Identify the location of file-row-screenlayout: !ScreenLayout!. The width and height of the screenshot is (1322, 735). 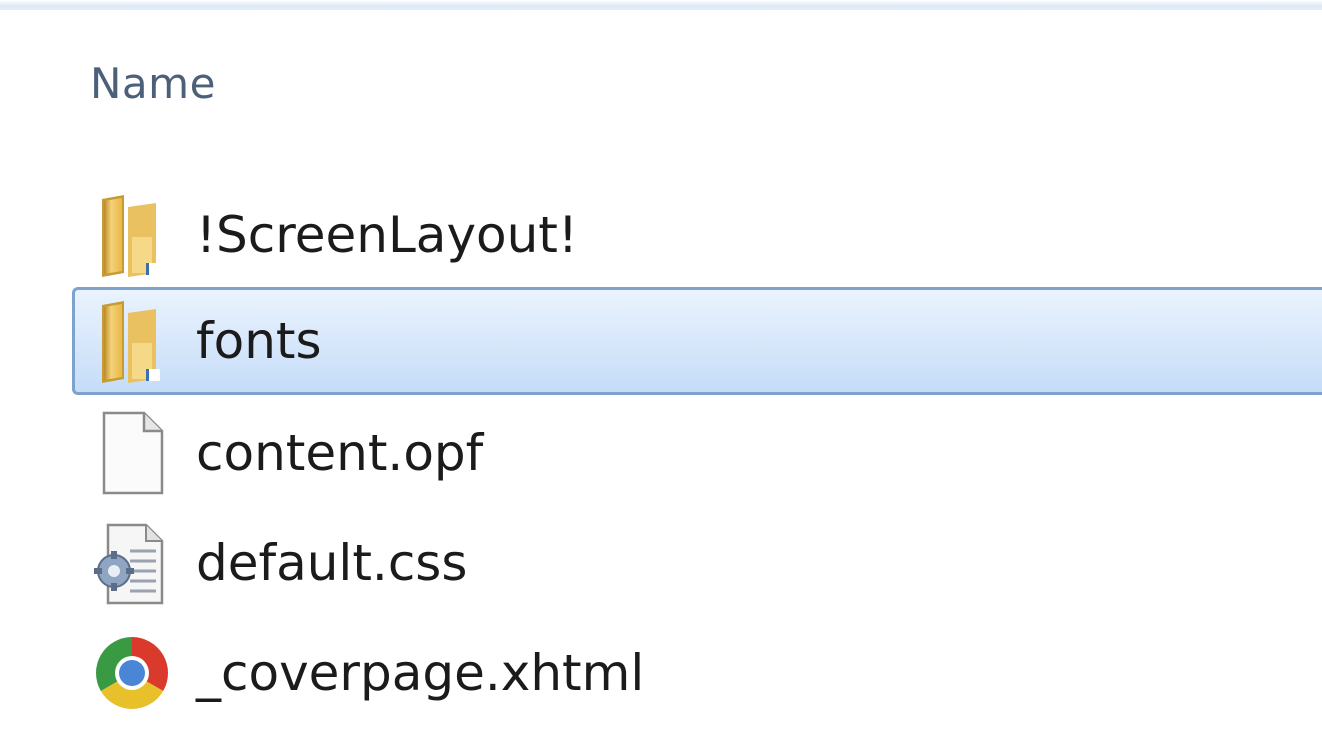
(697, 235).